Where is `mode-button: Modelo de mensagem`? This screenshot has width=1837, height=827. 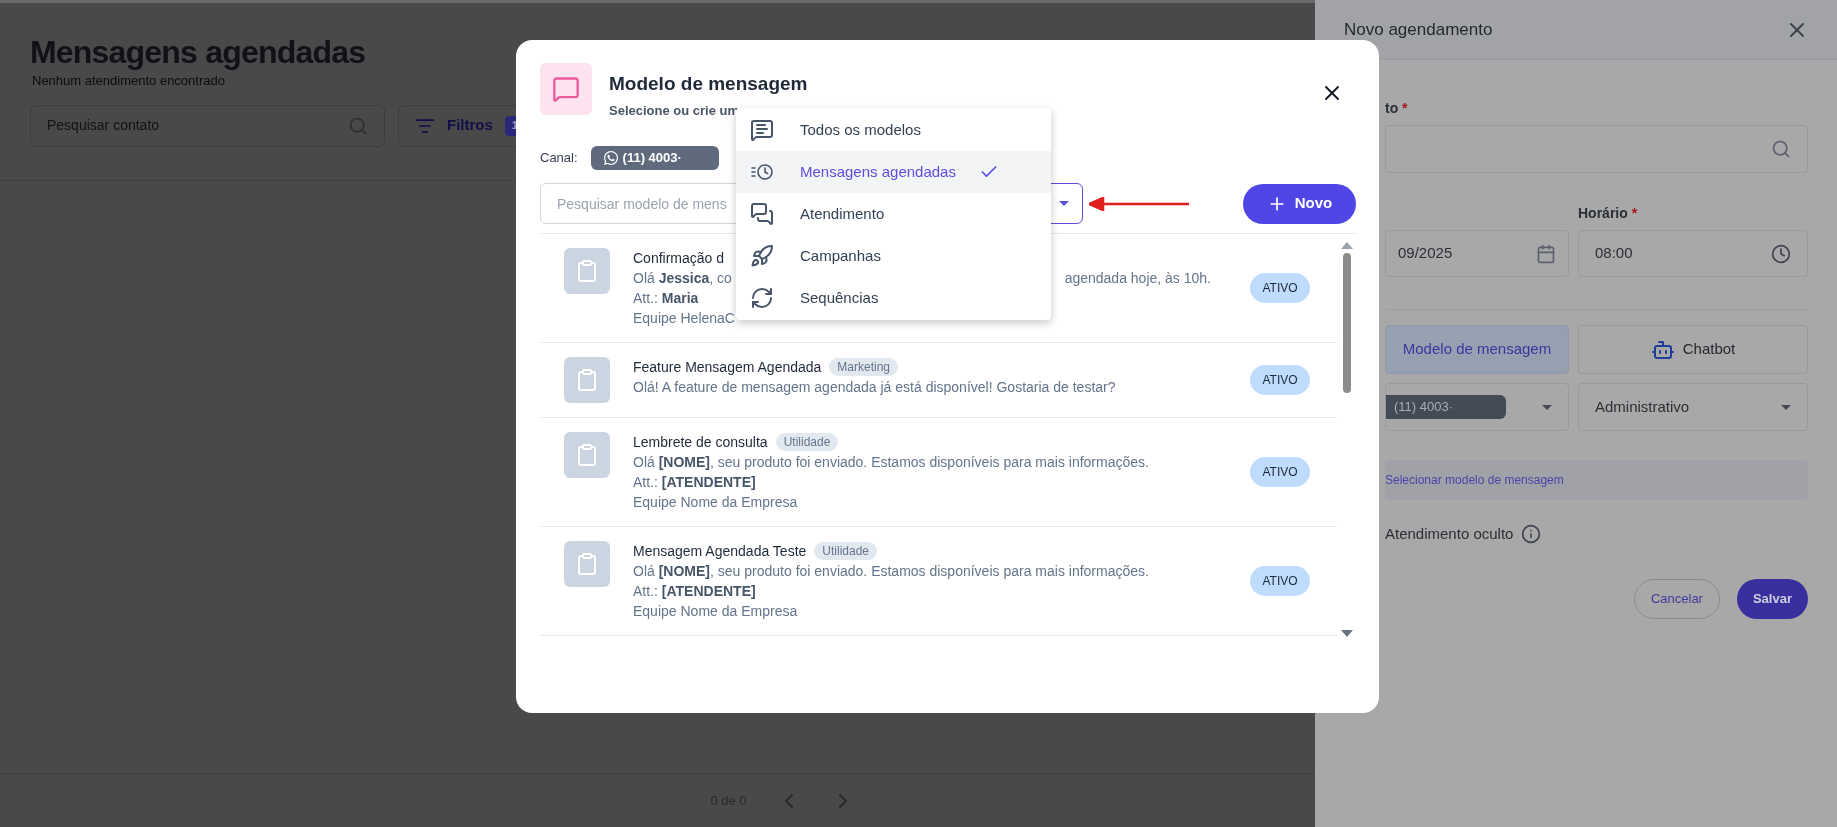
mode-button: Modelo de mensagem is located at coordinates (1477, 349).